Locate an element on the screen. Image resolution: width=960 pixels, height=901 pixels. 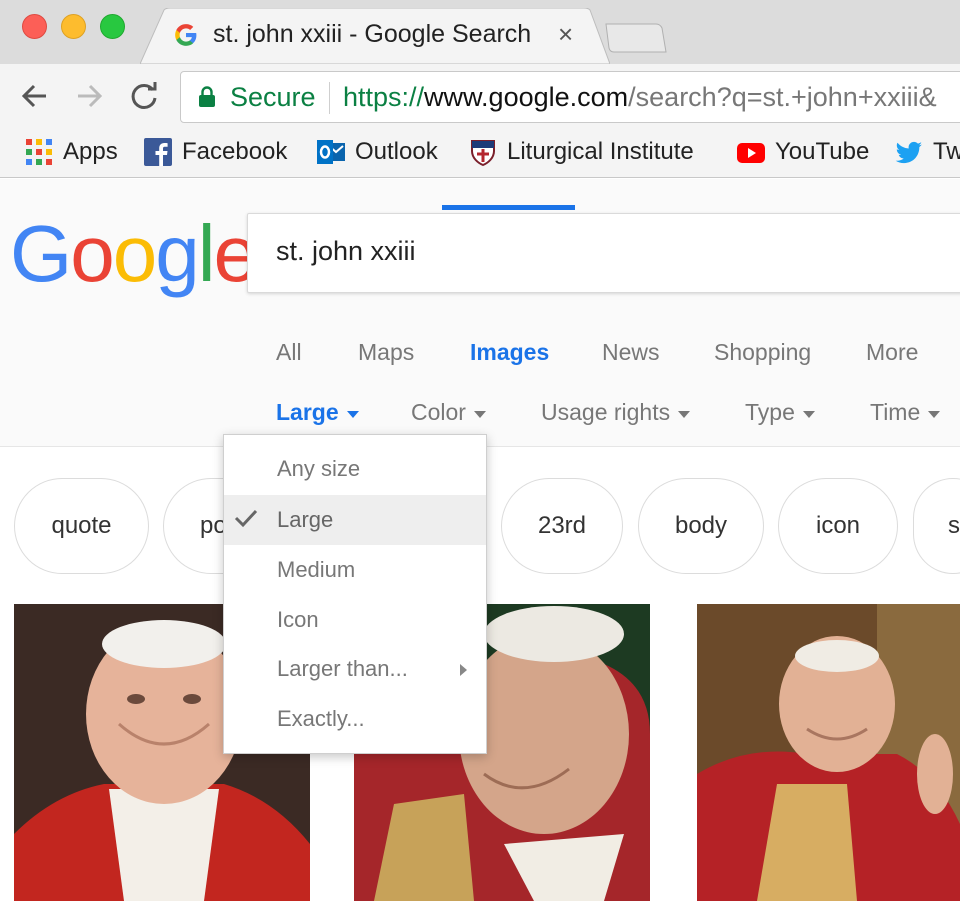
usage-rights-filter-button: Usage rights is located at coordinates (616, 412).